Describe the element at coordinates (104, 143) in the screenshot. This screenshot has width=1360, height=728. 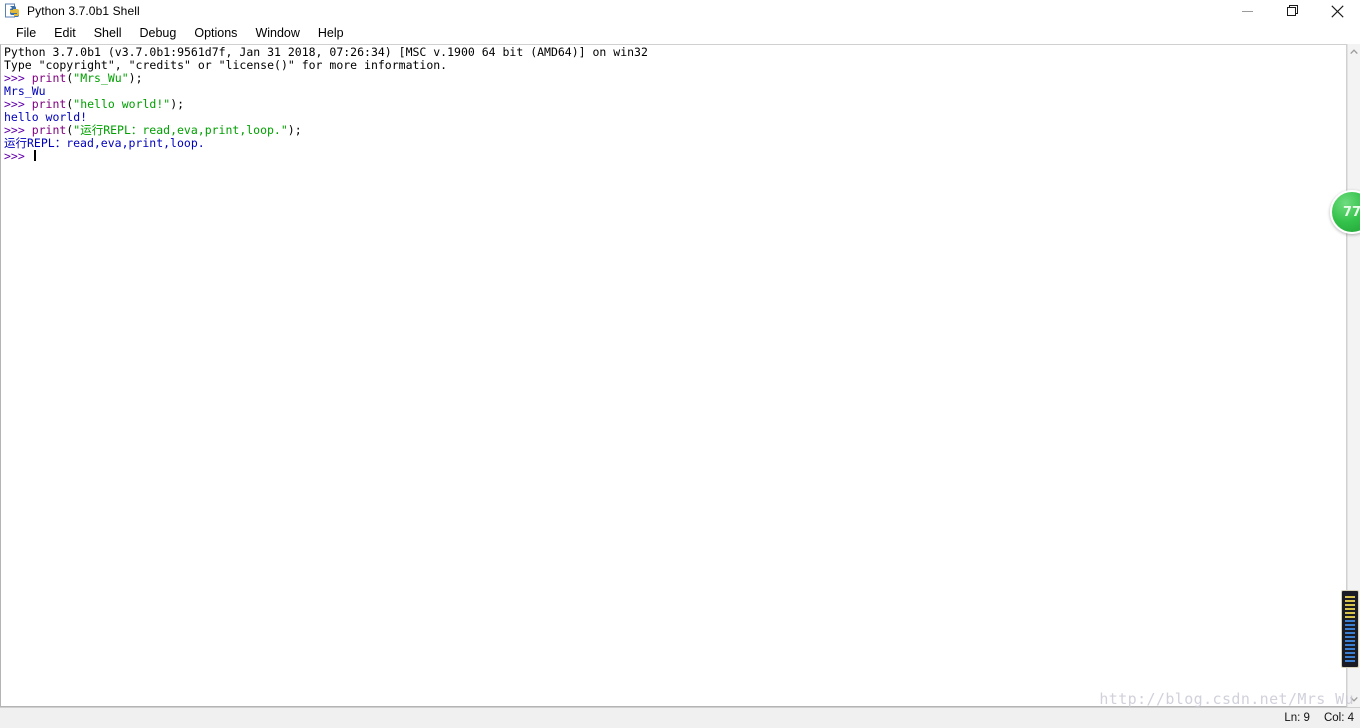
I see `console-text-output: 运行REPL：read,eva,print,loop.` at that location.